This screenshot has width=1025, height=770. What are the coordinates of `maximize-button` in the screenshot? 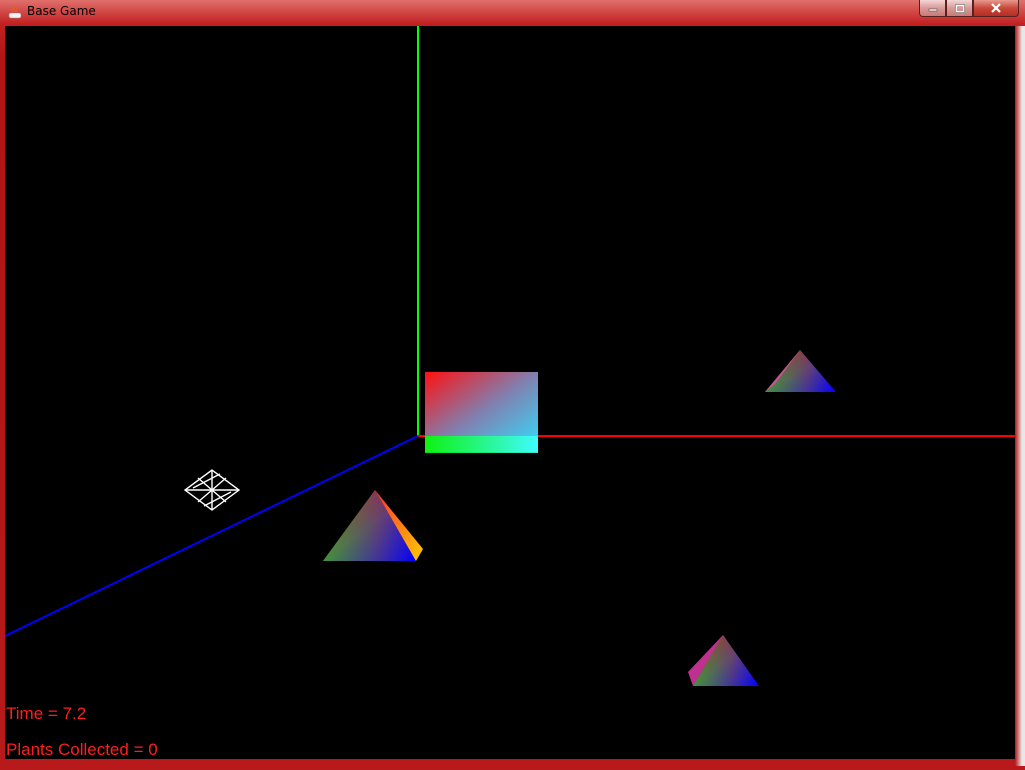 It's located at (959, 8).